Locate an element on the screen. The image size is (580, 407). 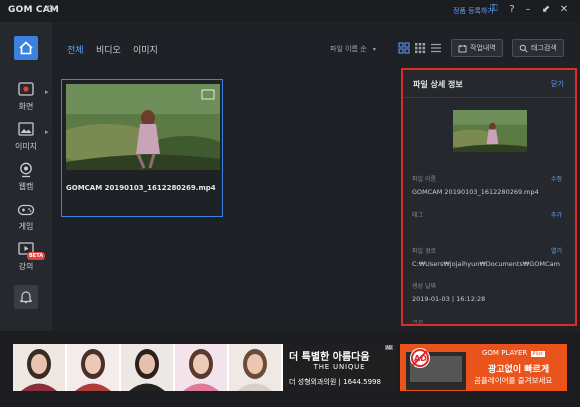
clinic-ad-subtitle: THE UNIQUE is located at coordinates (339, 367).